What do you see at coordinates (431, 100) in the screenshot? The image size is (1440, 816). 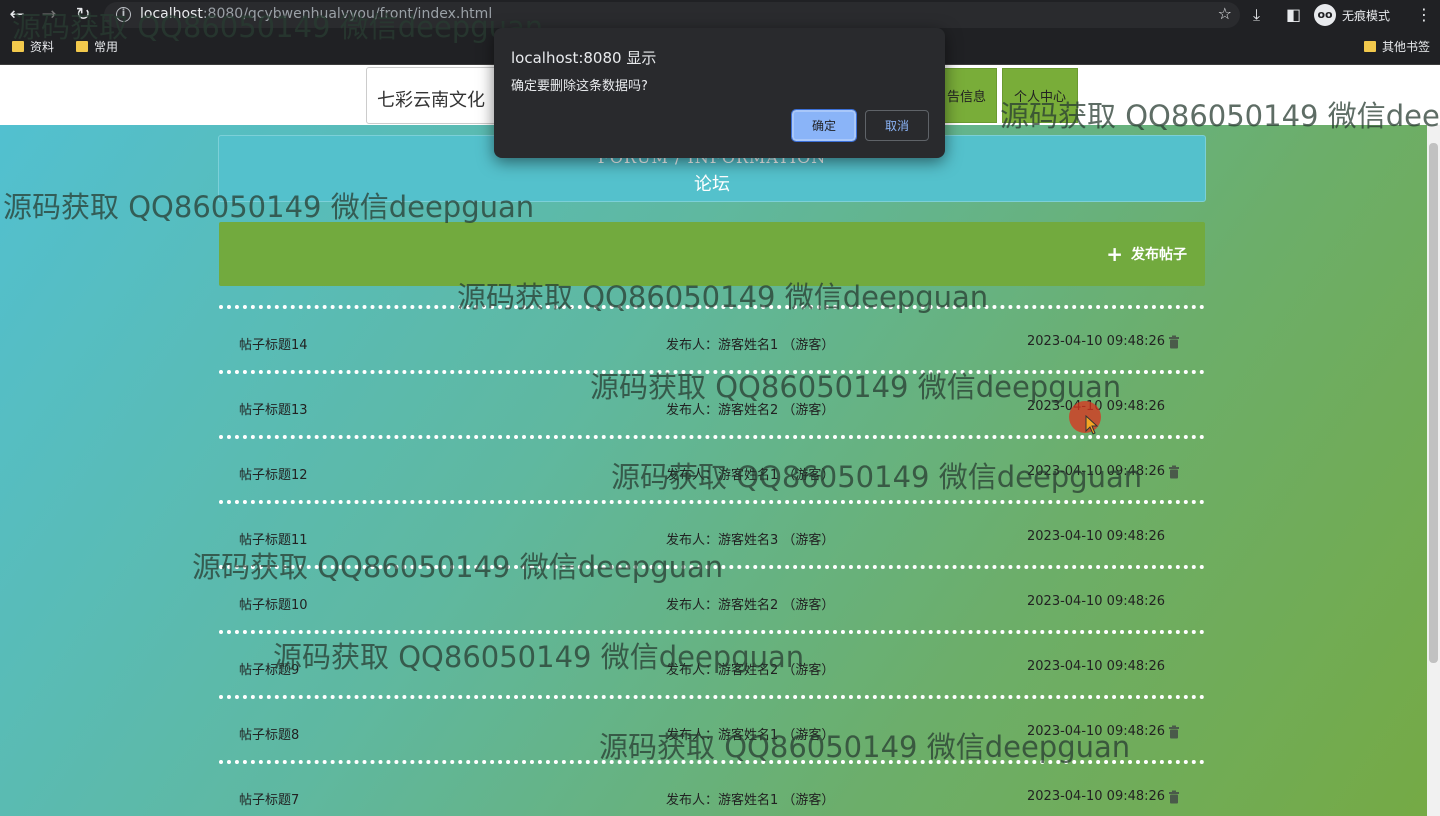 I see `site-title: 七彩云南文化` at bounding box center [431, 100].